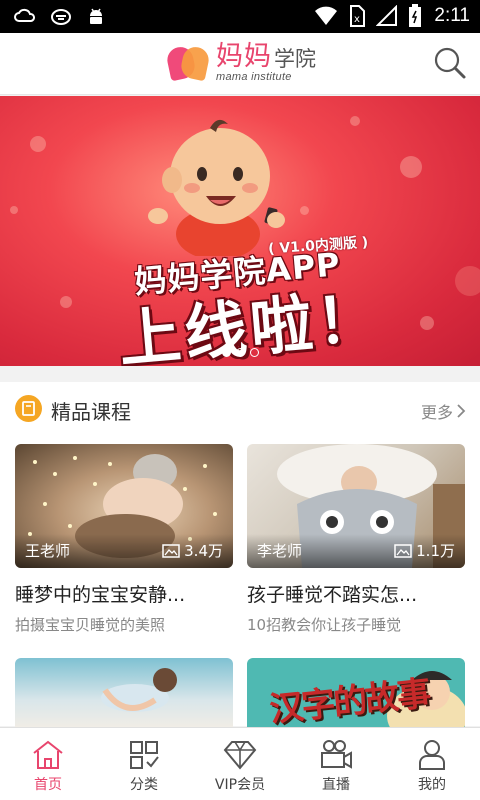 The height and width of the screenshot is (800, 480). I want to click on bottom-tab-bar: 首页 分类 VIP会员 直播 我的, so click(240, 763).